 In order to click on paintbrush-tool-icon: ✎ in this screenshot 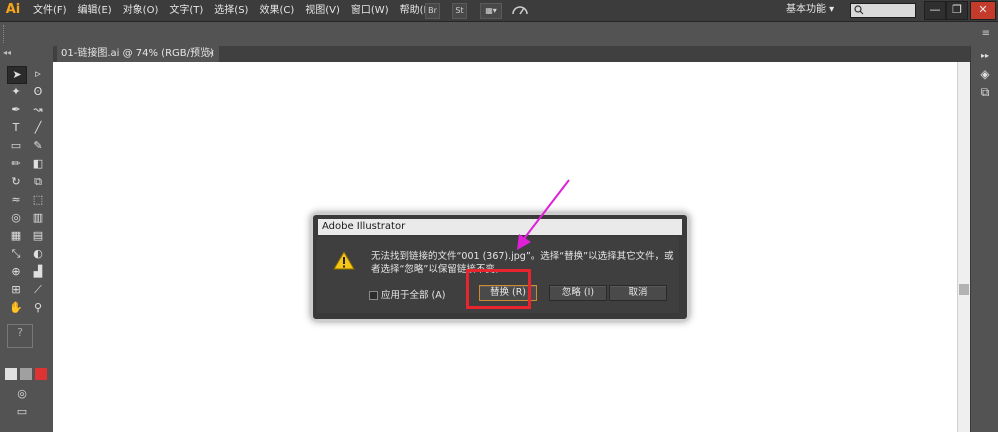, I will do `click(38, 146)`.